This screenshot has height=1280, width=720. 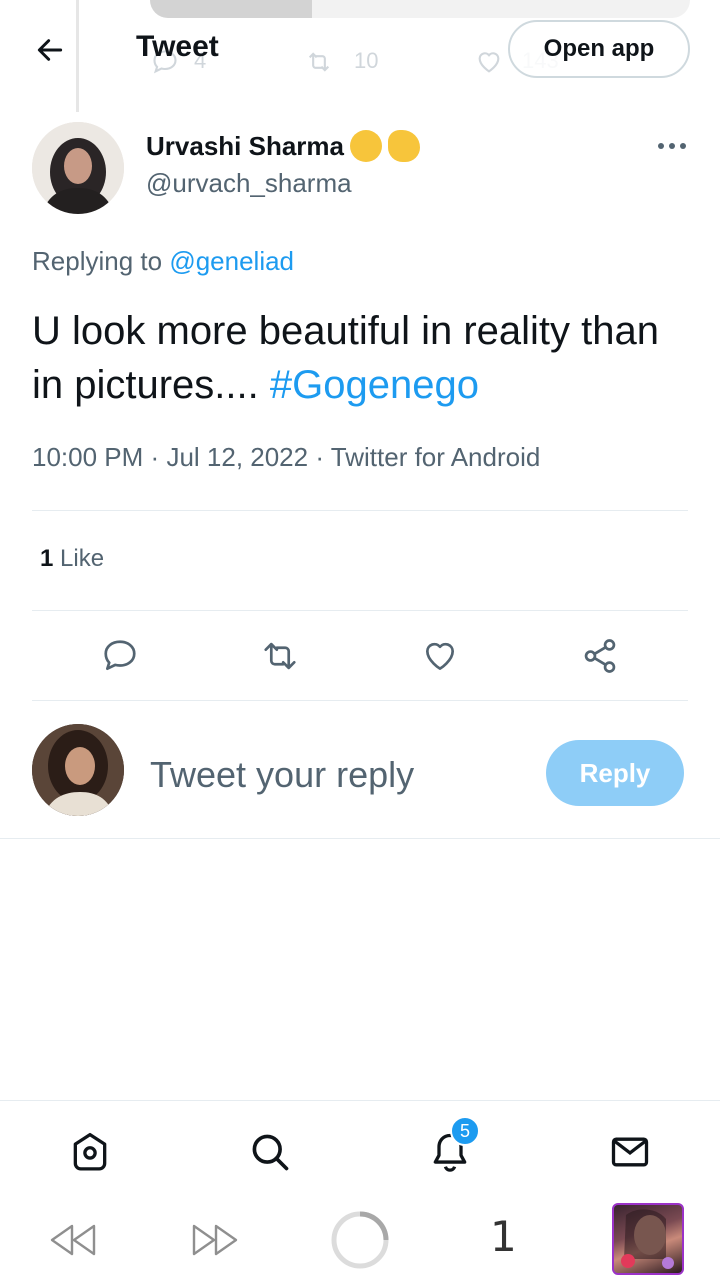 I want to click on share-icon, so click(x=600, y=656).